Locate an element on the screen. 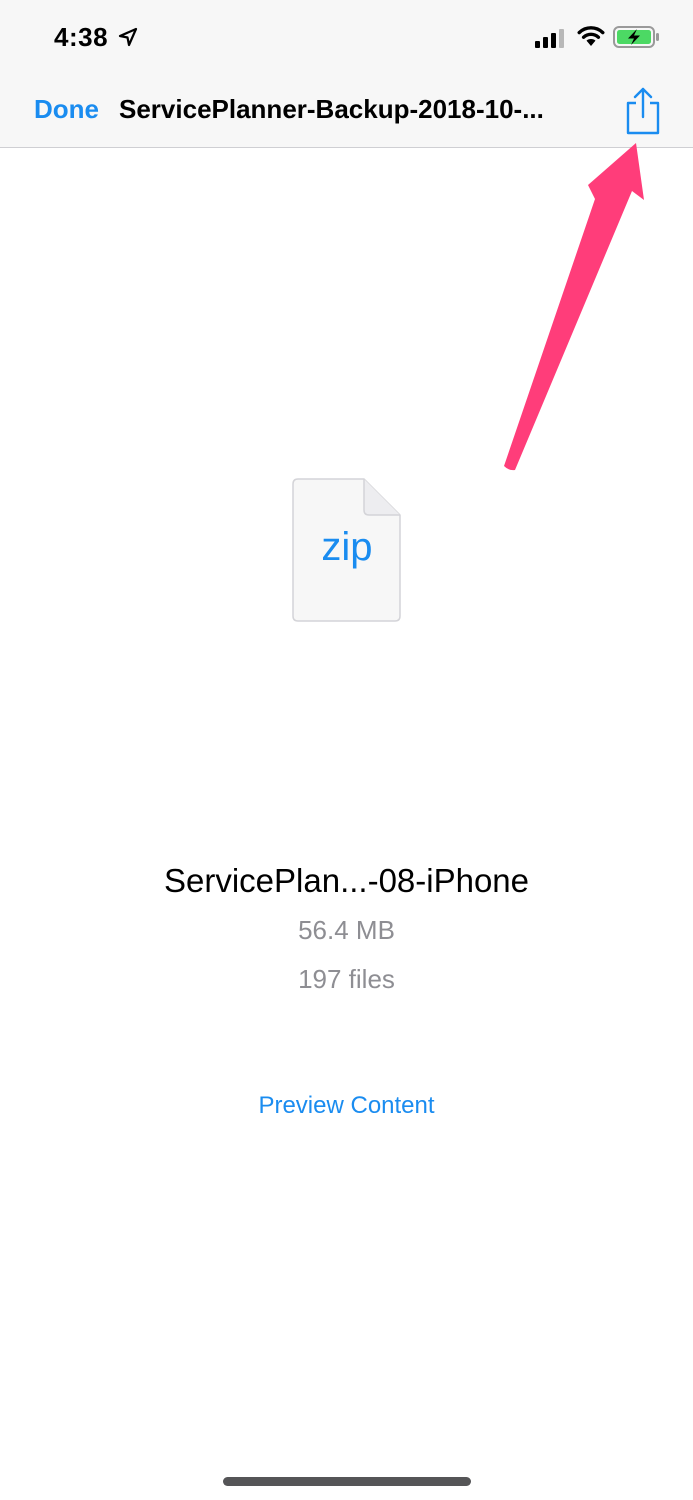 This screenshot has height=1500, width=693. annotation-arrow is located at coordinates (574, 307).